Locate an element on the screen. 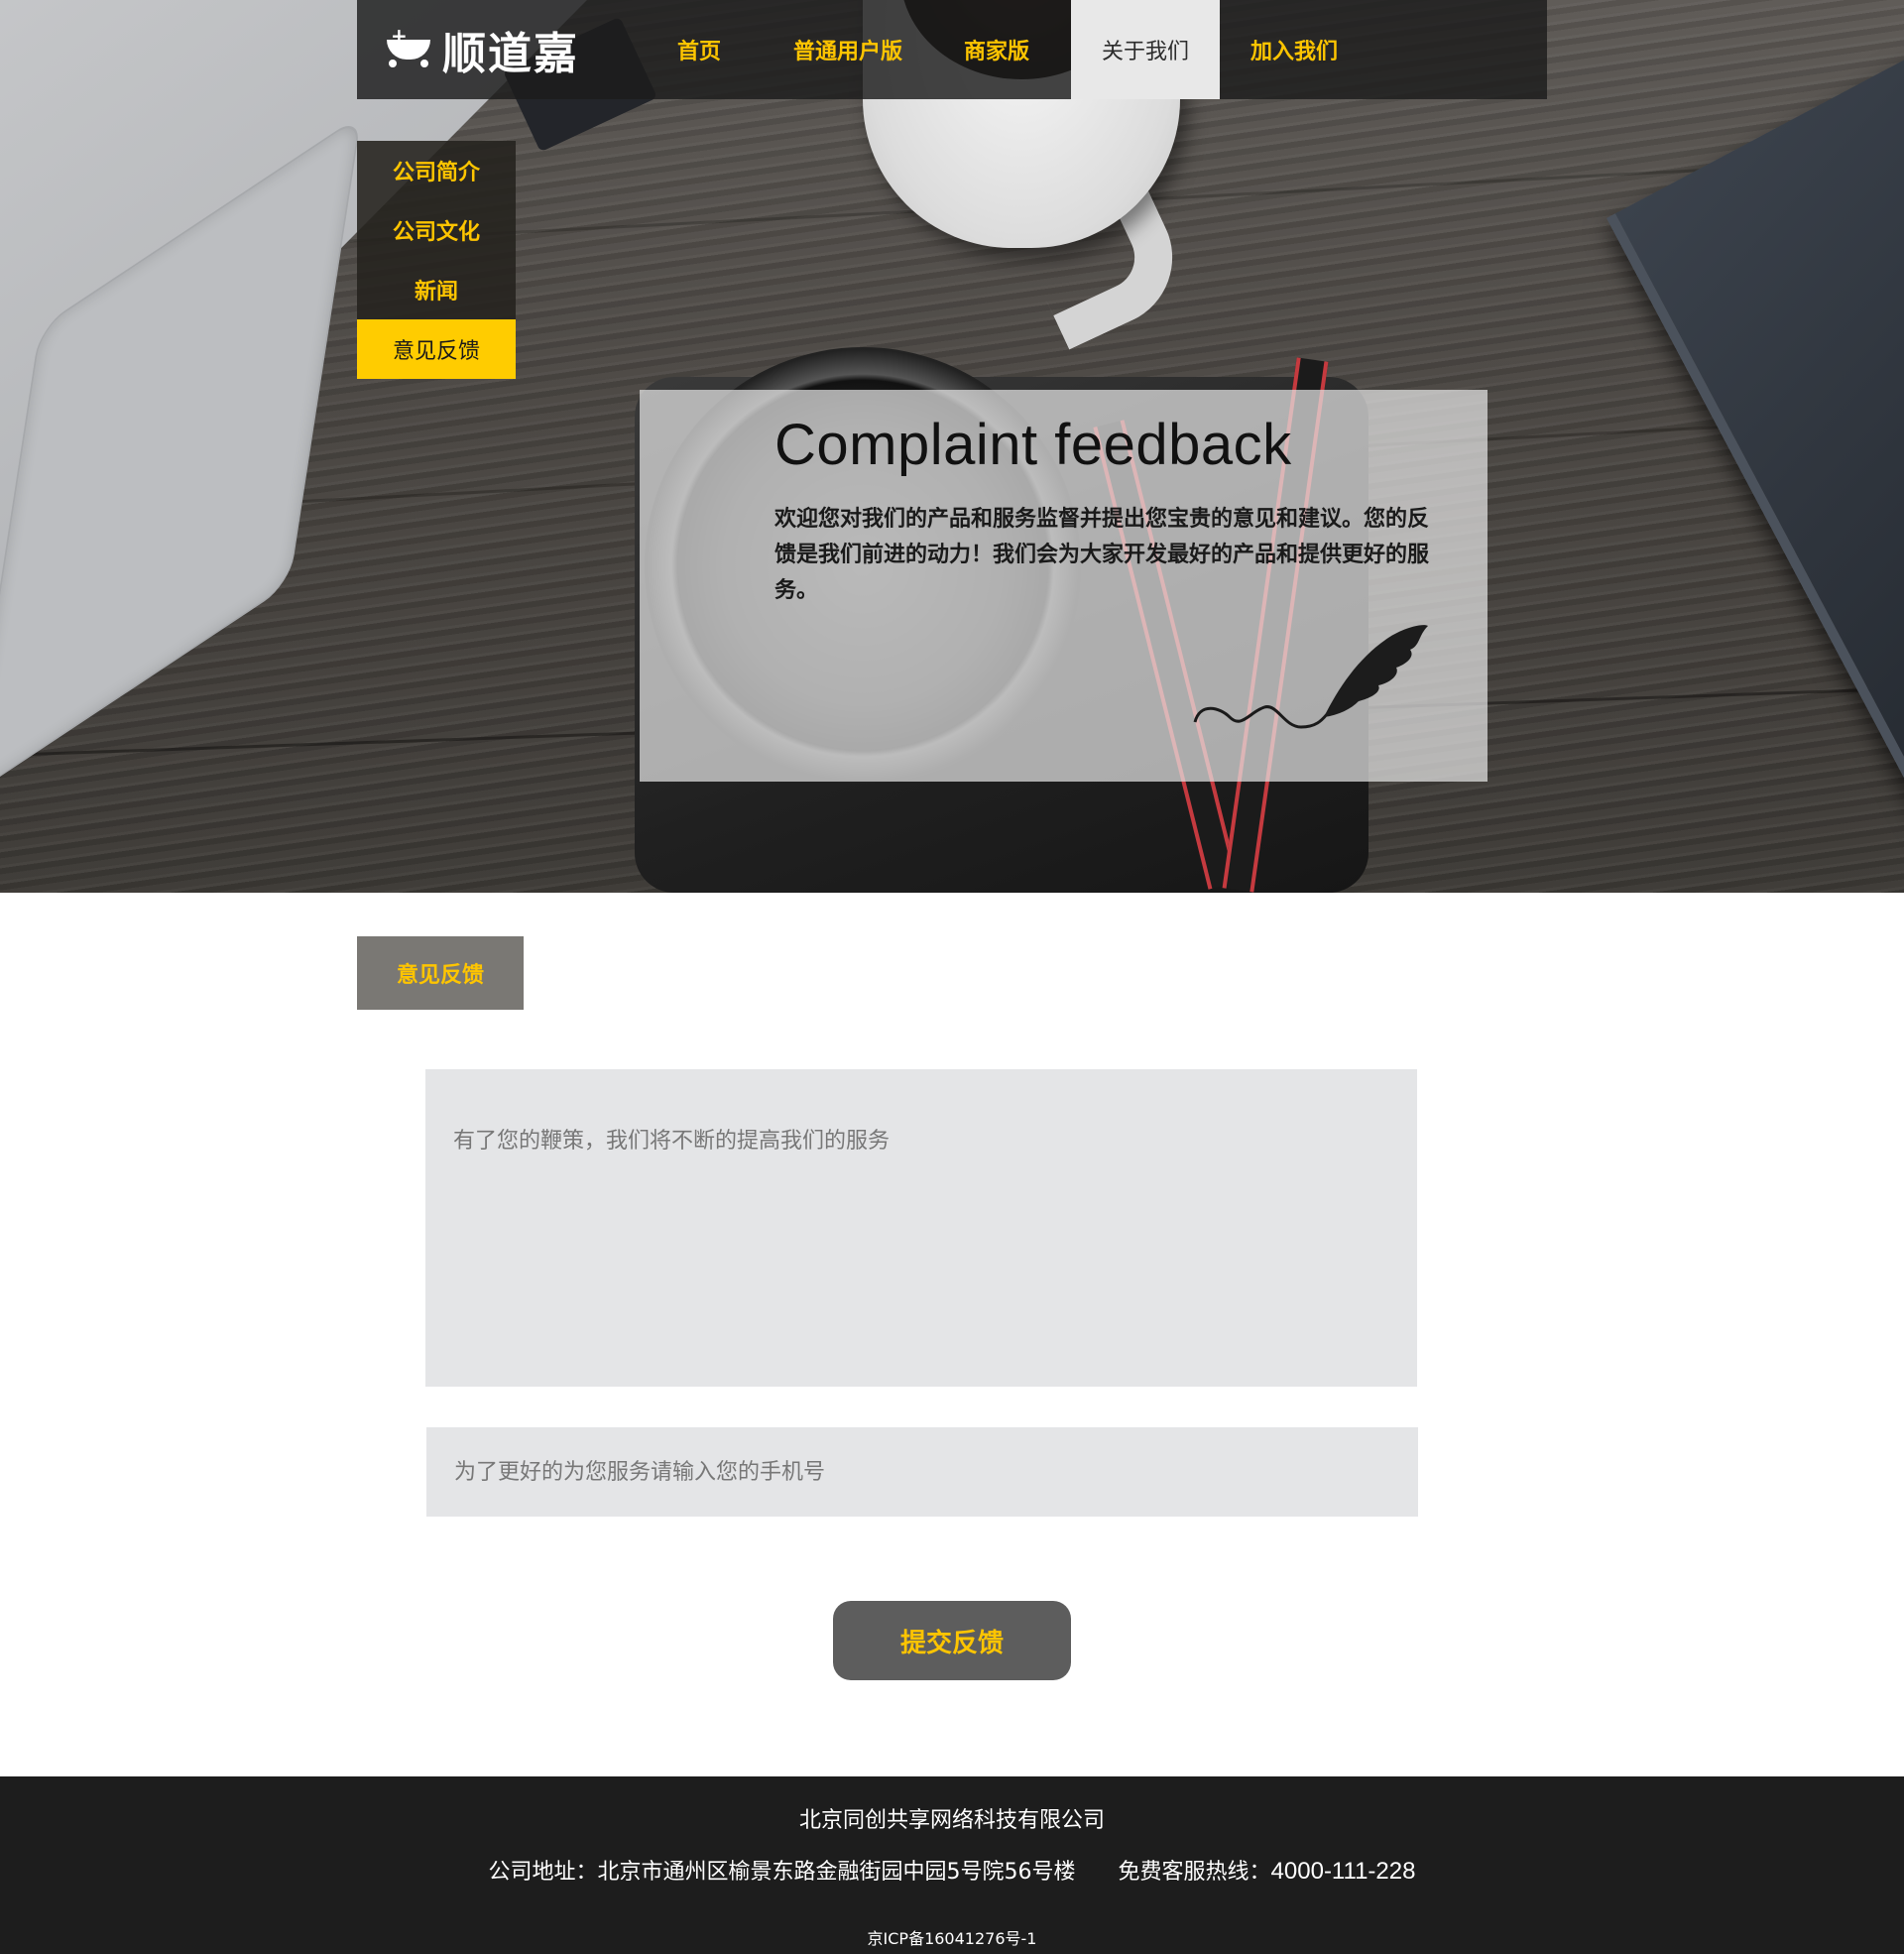 This screenshot has height=1954, width=1904. submenu-item-feedback: 意见反馈 is located at coordinates (436, 349).